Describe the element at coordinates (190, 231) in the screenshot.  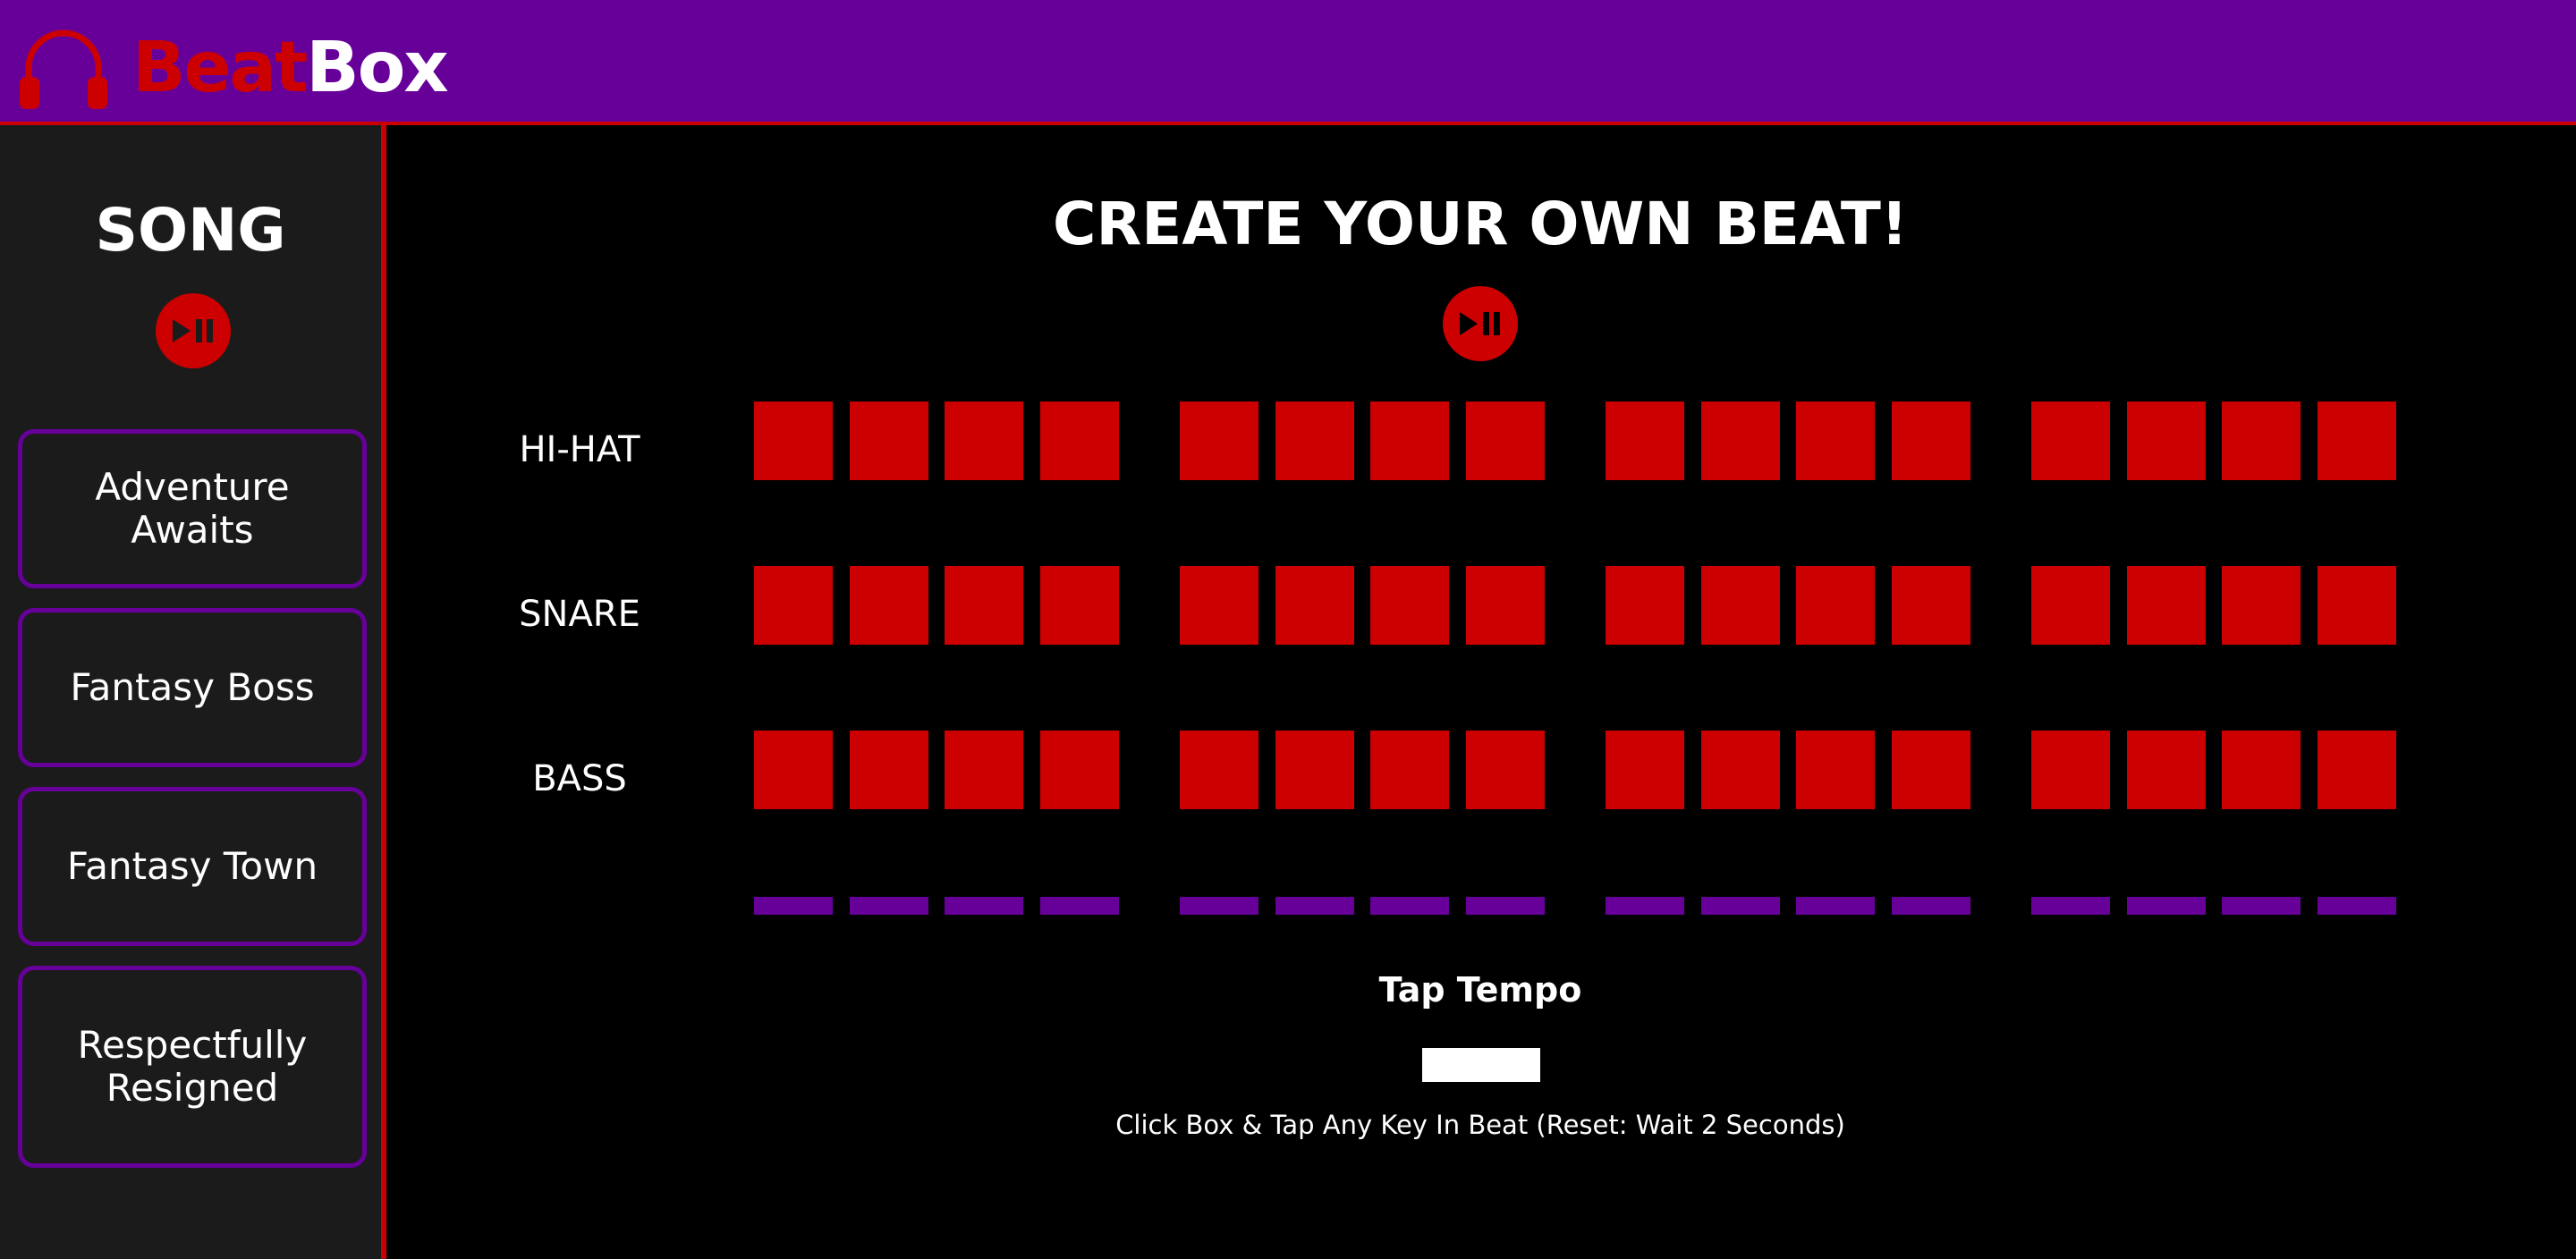
I see `song-title: SONG` at that location.